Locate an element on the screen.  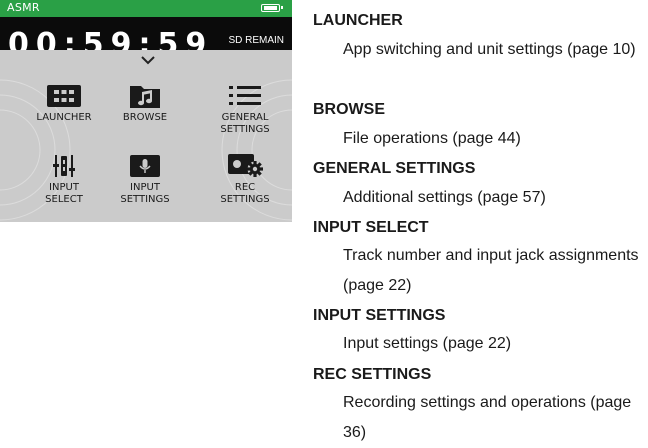
browse-button: BROWSE is located at coordinates (145, 104).